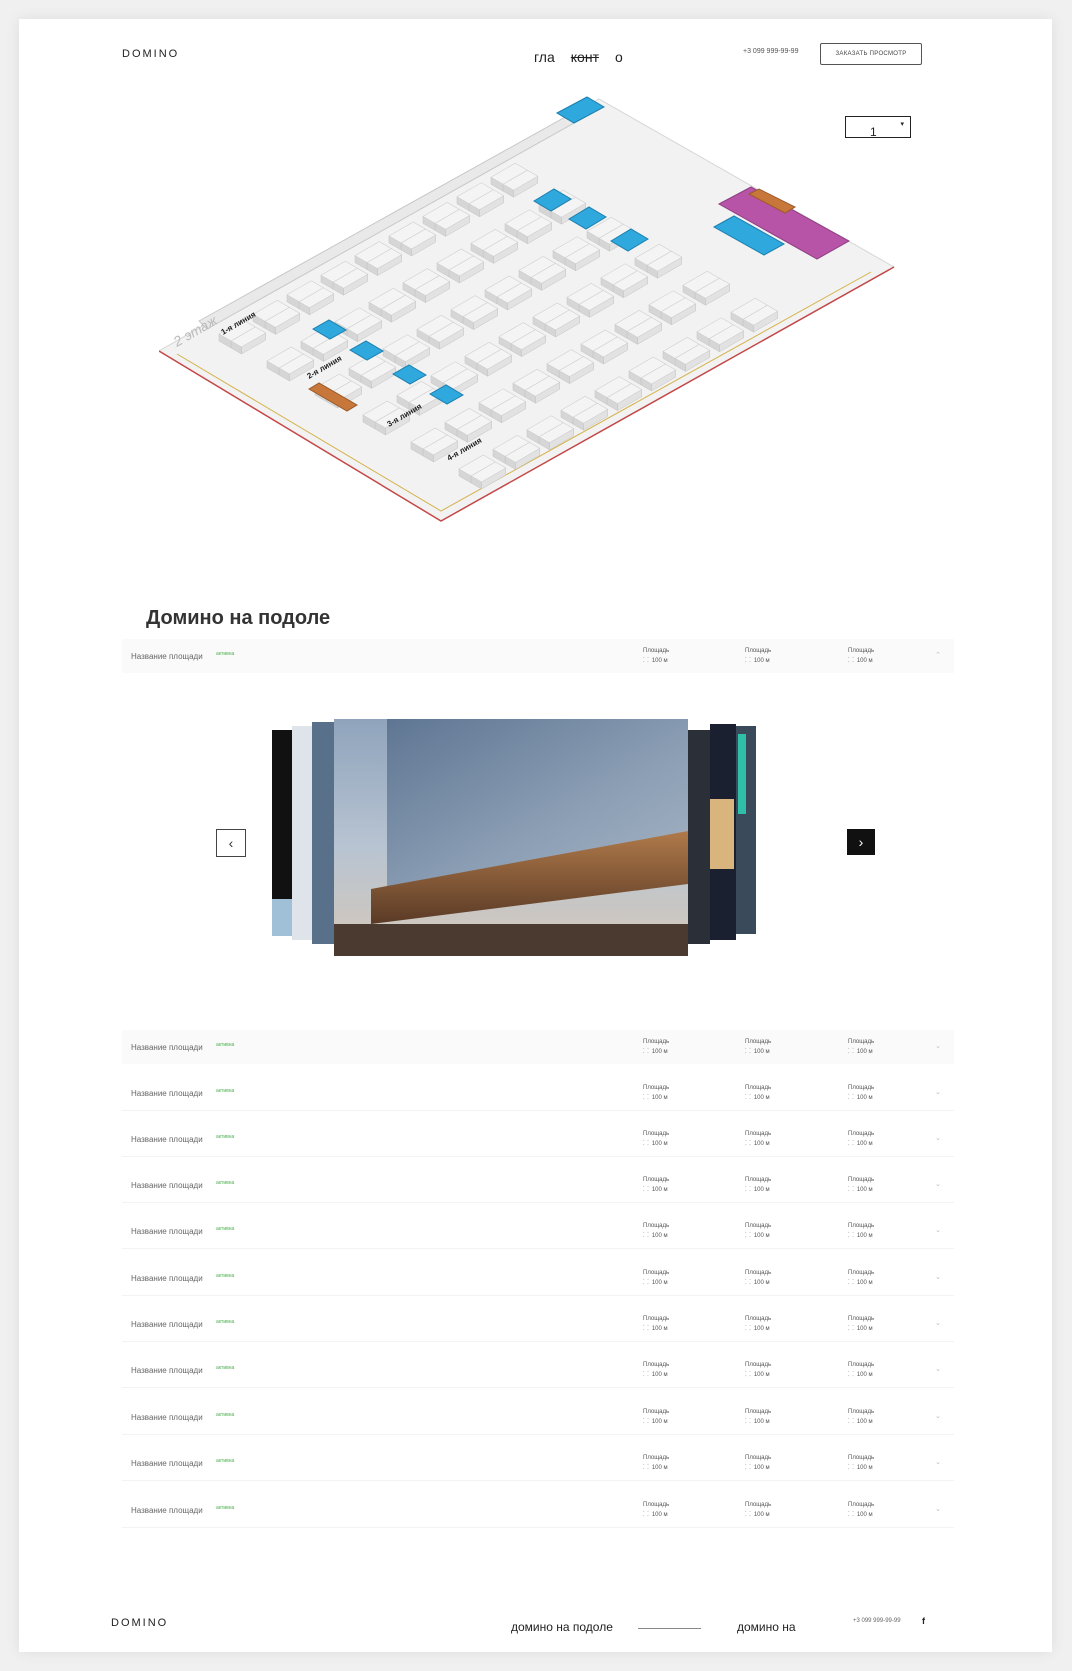 Image resolution: width=1072 pixels, height=1671 pixels. What do you see at coordinates (871, 54) in the screenshot?
I see `order-viewing-button: ЗАКАЗАТЬ ПРОСМОТР` at bounding box center [871, 54].